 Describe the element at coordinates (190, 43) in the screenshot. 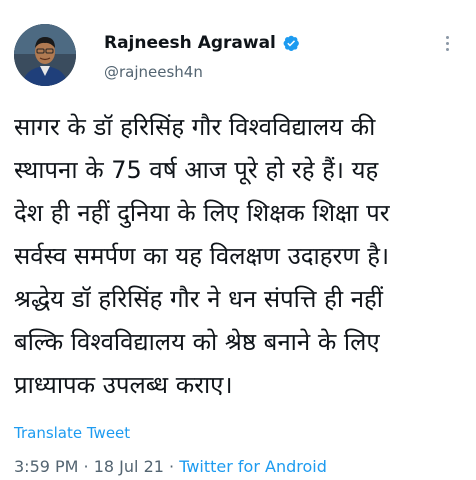

I see `author-display-name: Rajneesh Agrawal` at that location.